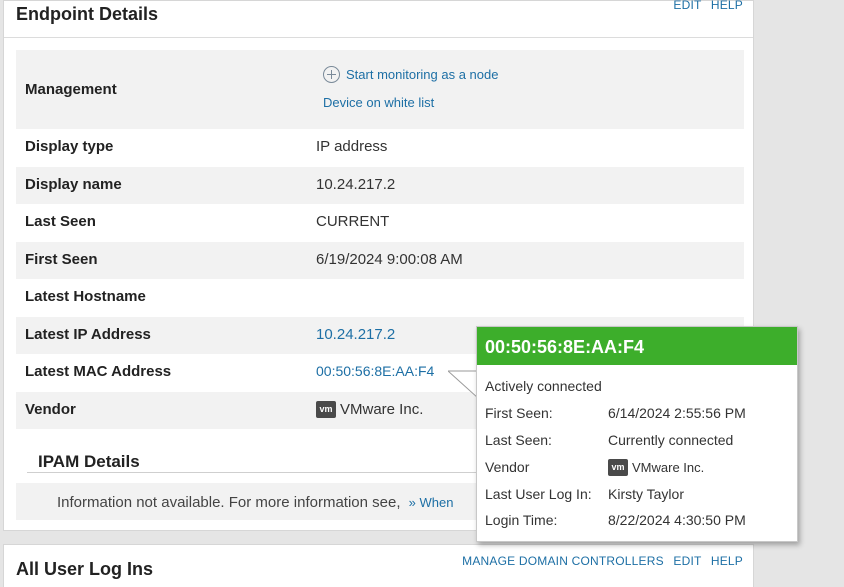  I want to click on table-row: Last Seen CURRENT, so click(380, 223).